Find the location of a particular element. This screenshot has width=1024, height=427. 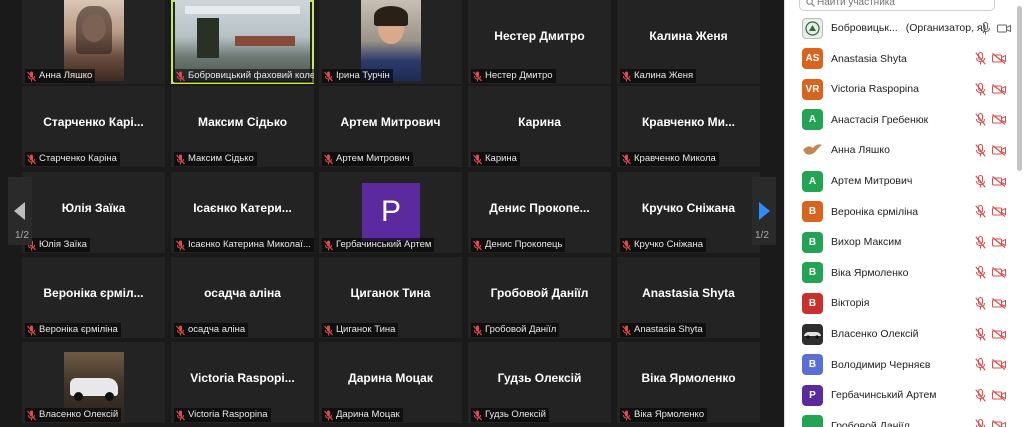

participant-tile: Вероніка єрміл... Вероніка єрміліна is located at coordinates (93, 297).